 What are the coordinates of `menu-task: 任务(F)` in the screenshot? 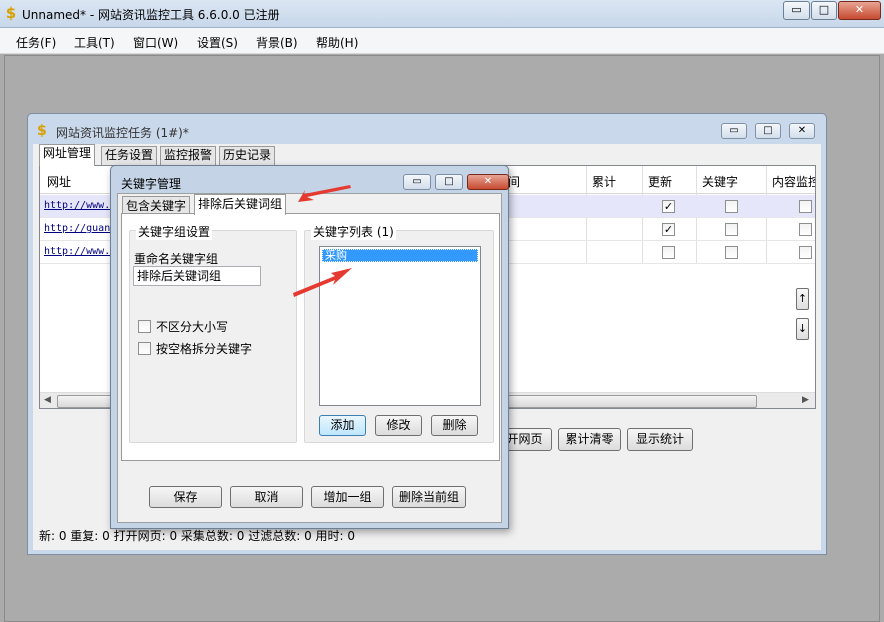 It's located at (36, 42).